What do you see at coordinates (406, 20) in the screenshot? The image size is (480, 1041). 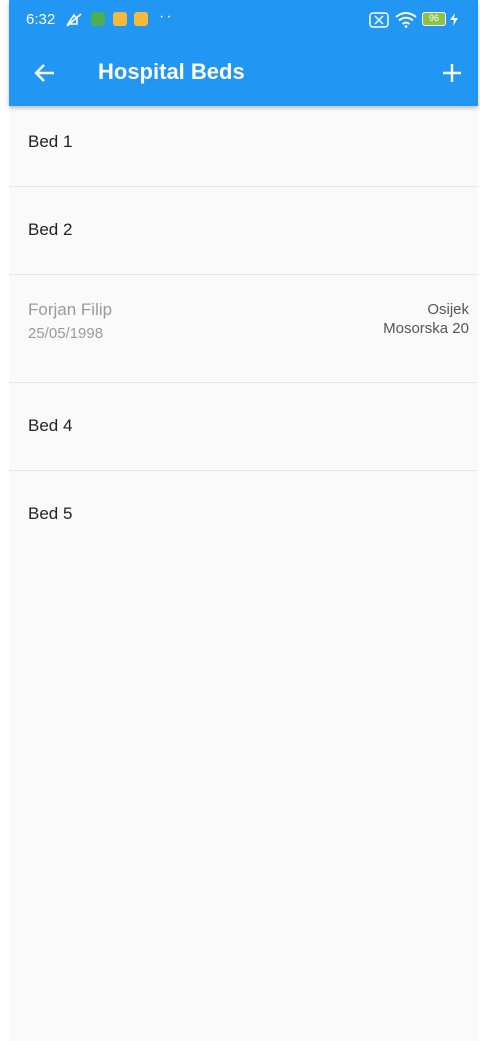 I see `wifi-icon` at bounding box center [406, 20].